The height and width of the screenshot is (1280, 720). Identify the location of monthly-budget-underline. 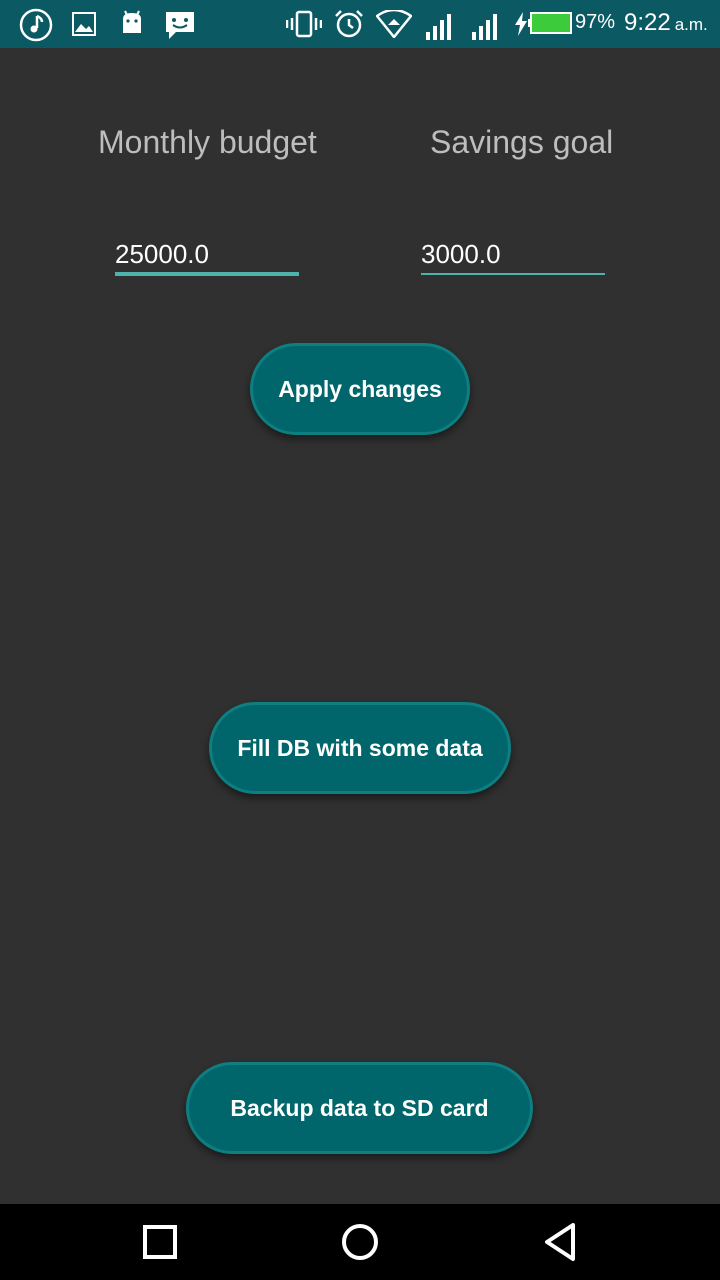
(207, 274).